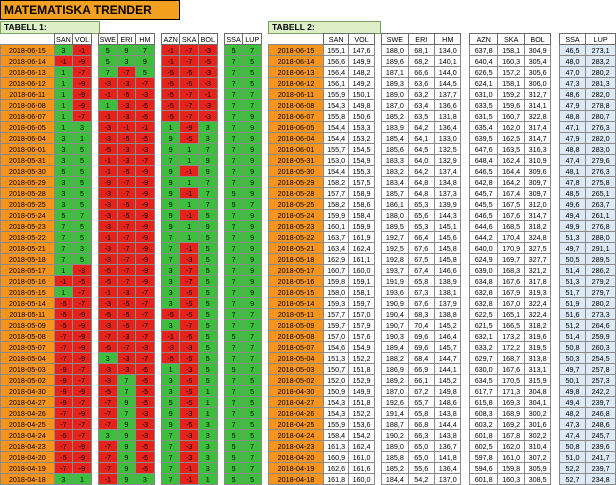 This screenshot has height=485, width=616. Describe the element at coordinates (483, 380) in the screenshot. I see `price-cell: 634,5` at that location.